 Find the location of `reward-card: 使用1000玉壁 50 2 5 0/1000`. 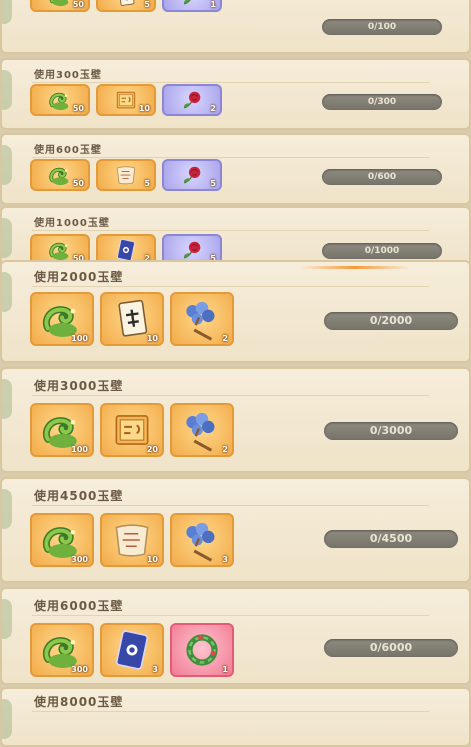

reward-card: 使用1000玉壁 50 2 5 0/1000 is located at coordinates (235, 237).